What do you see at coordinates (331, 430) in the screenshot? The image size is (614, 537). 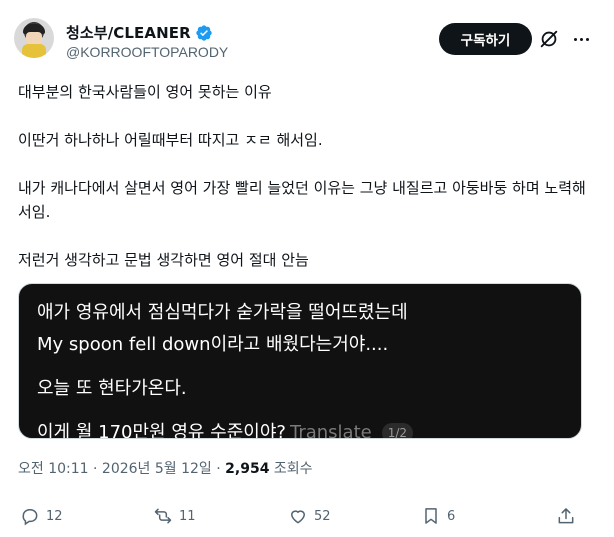 I see `translate-link: Translate` at bounding box center [331, 430].